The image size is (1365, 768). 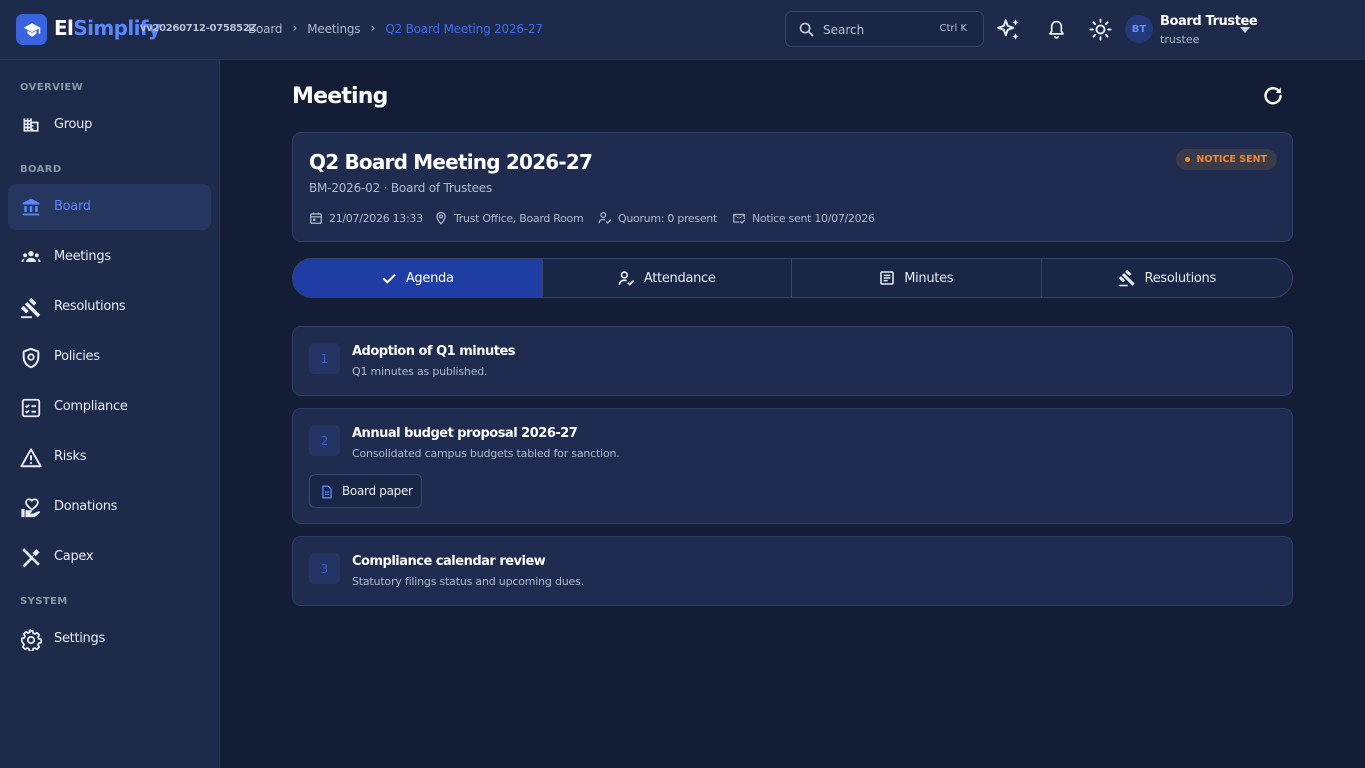 I want to click on tab-label: Agenda, so click(x=429, y=278).